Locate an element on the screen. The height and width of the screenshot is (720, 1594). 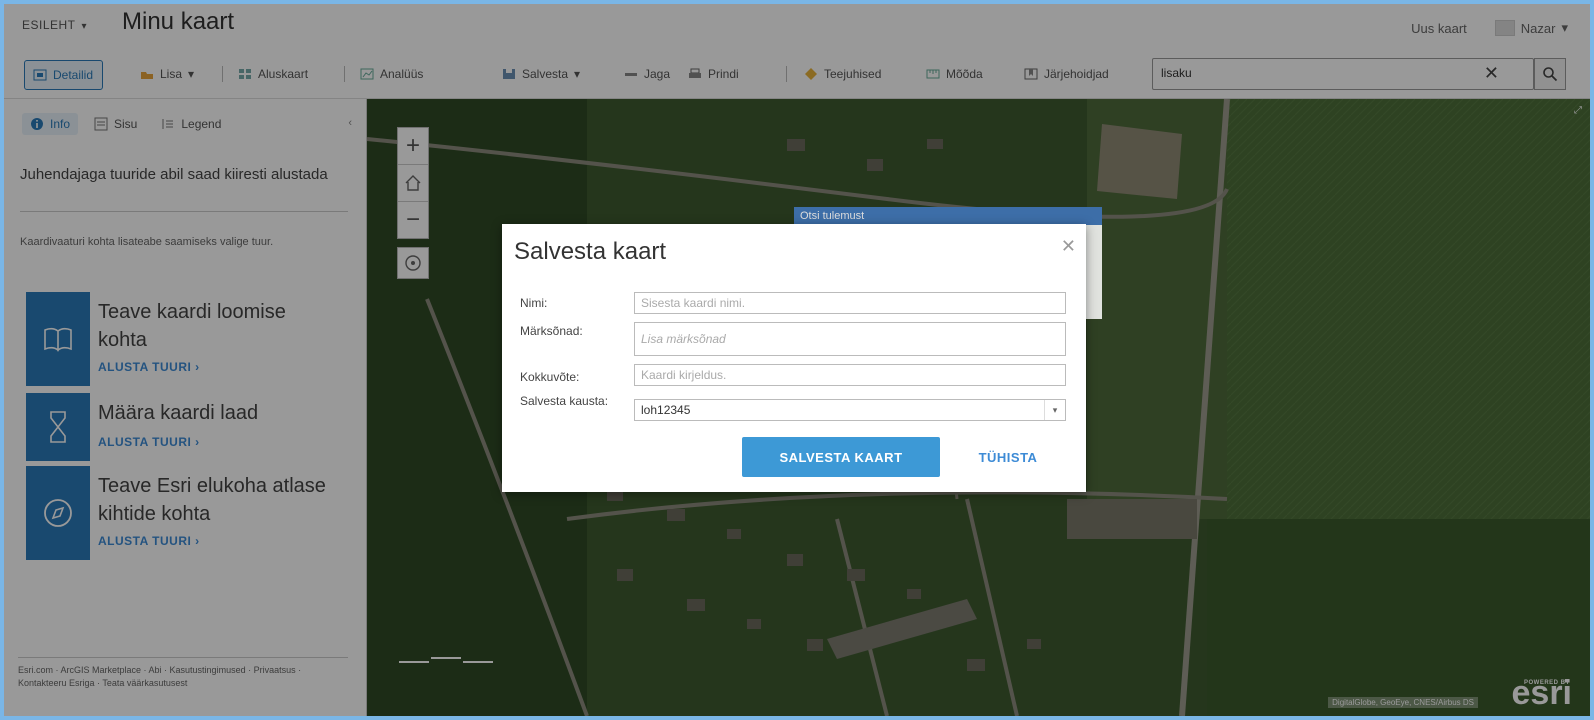
tour-title: Teave kaardi loomise kohta is located at coordinates (192, 326).